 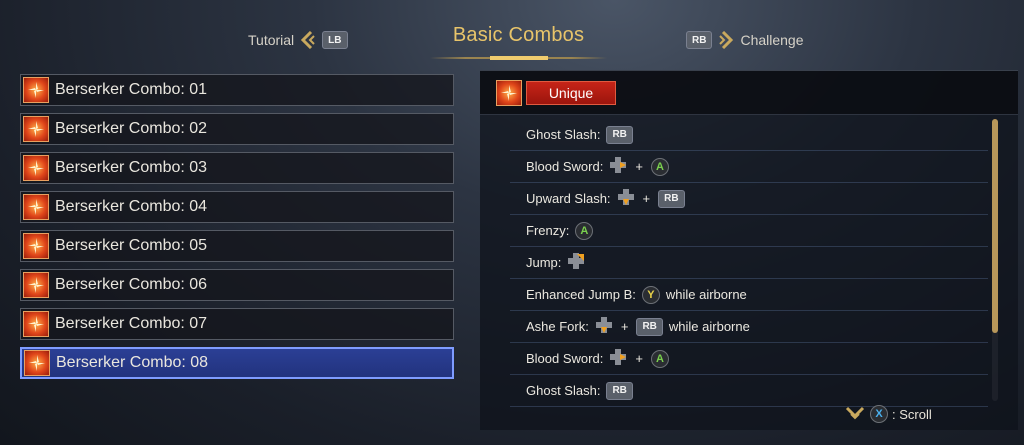 I want to click on move-name: Enhanced Jump B:, so click(x=581, y=294).